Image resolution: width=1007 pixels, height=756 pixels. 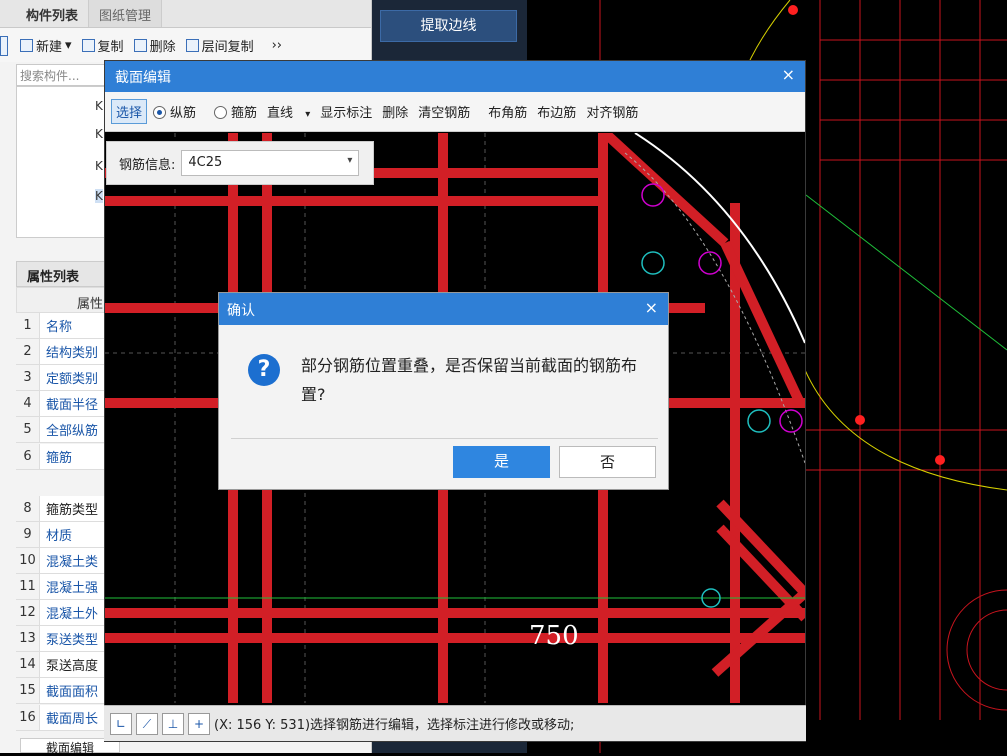 What do you see at coordinates (72, 406) in the screenshot?
I see `property-name: 截面半径` at bounding box center [72, 406].